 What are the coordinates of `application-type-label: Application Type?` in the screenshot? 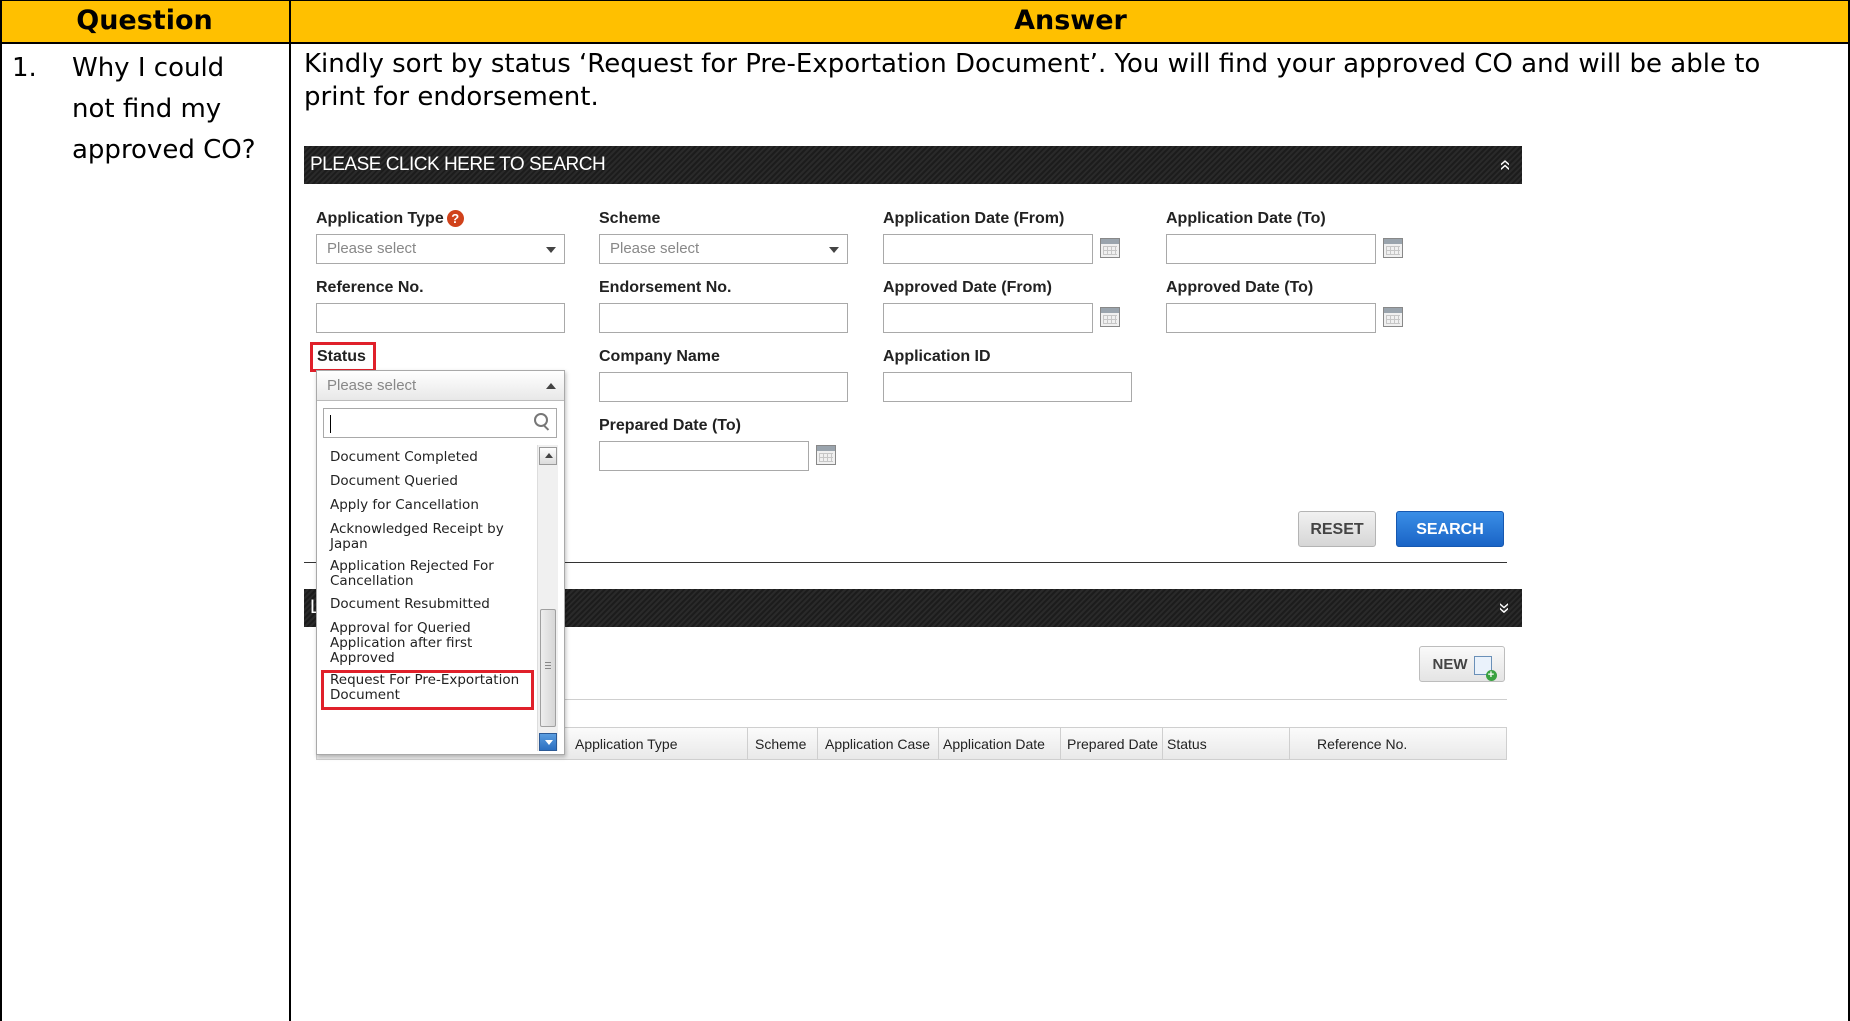 It's located at (390, 219).